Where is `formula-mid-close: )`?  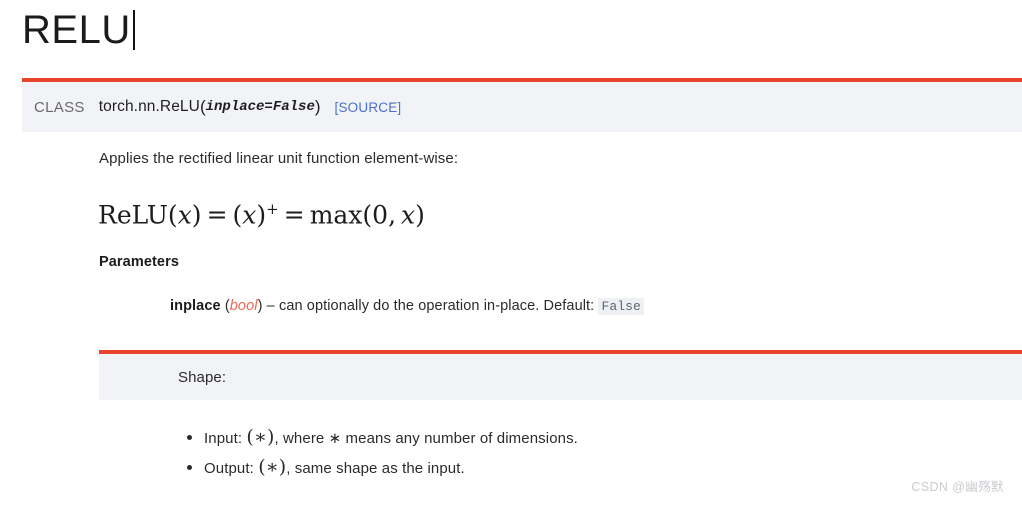 formula-mid-close: ) is located at coordinates (261, 215).